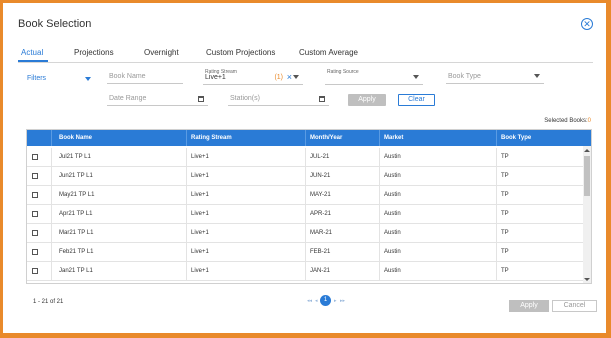 The width and height of the screenshot is (611, 338). I want to click on table-row: Feb21 TP L1 Live+1 FEB-21 Austin TP, so click(305, 252).